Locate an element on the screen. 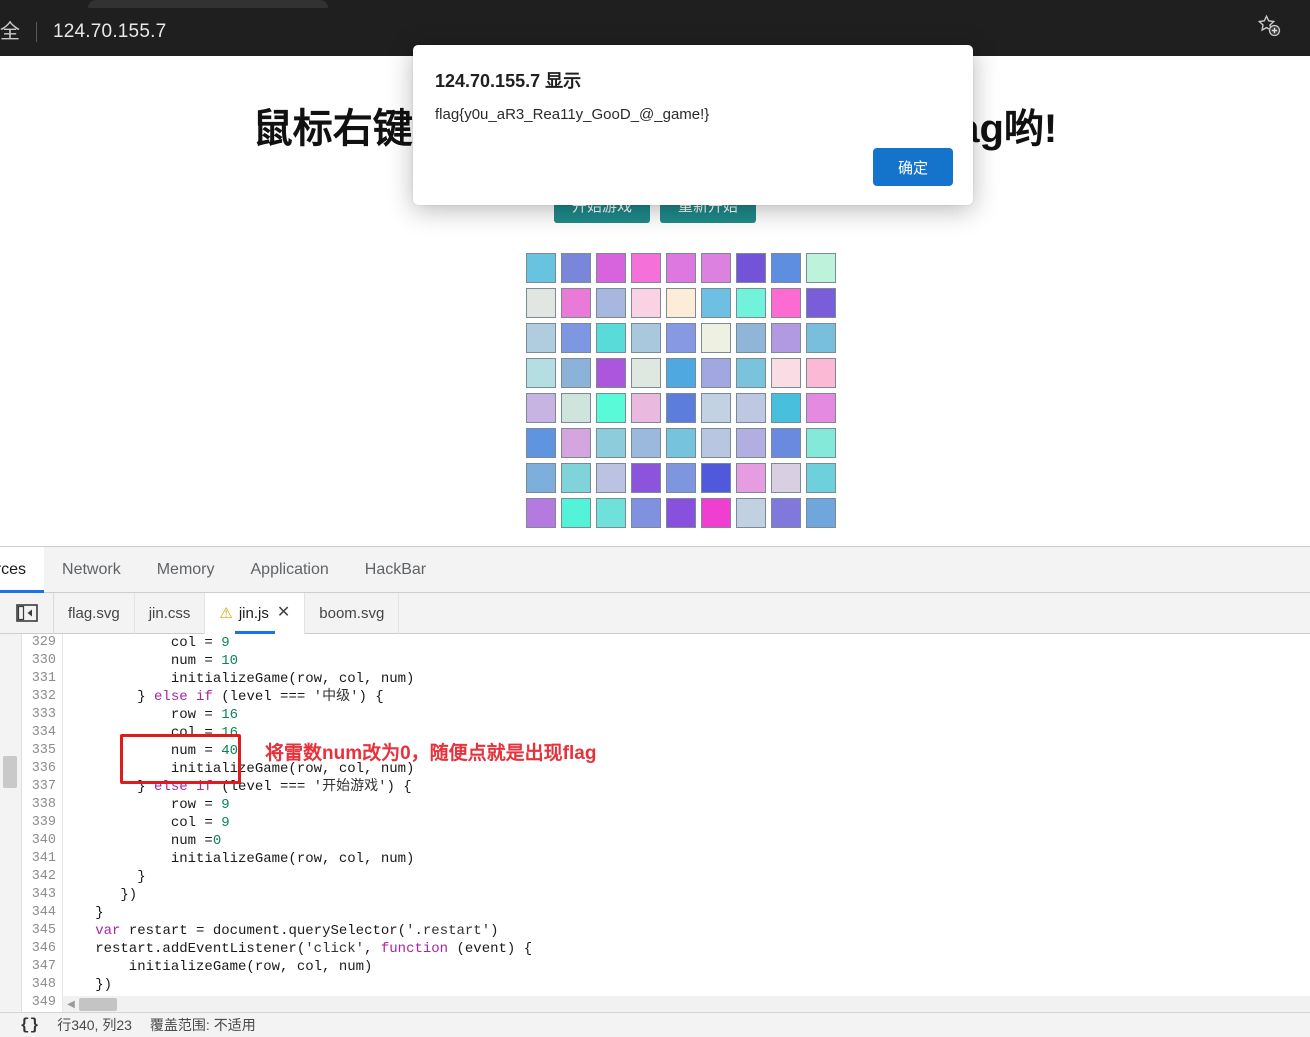 The image size is (1310, 1037). dialog-ok-button: 确定 is located at coordinates (913, 167).